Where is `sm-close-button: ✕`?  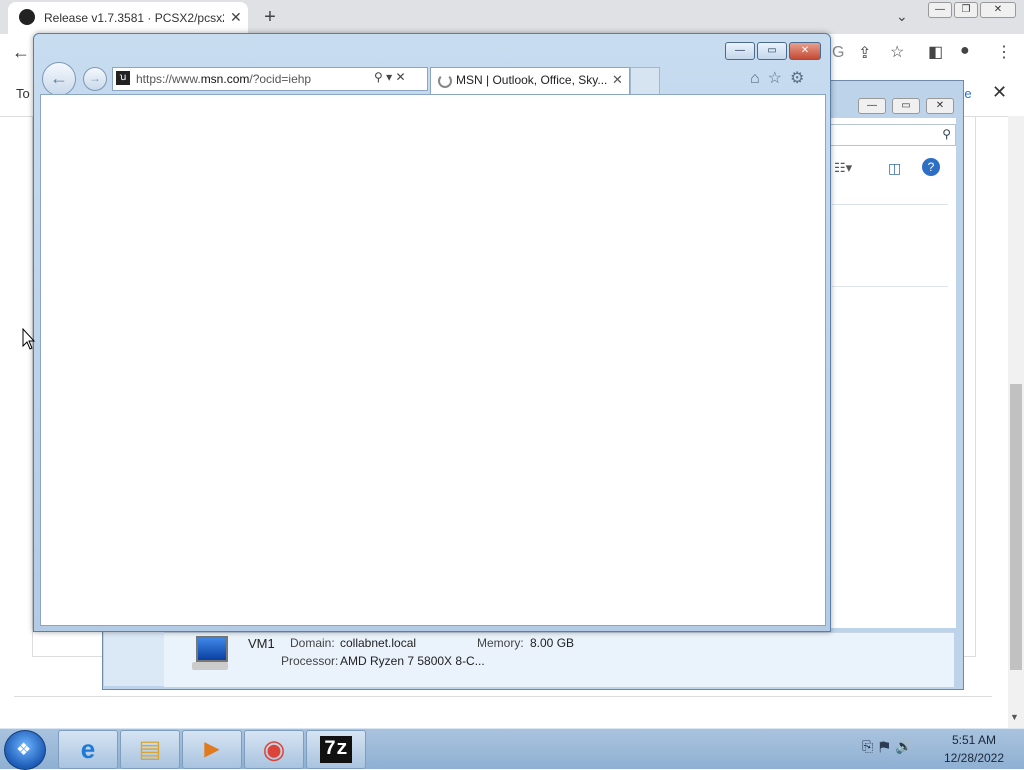
sm-close-button: ✕ is located at coordinates (940, 106).